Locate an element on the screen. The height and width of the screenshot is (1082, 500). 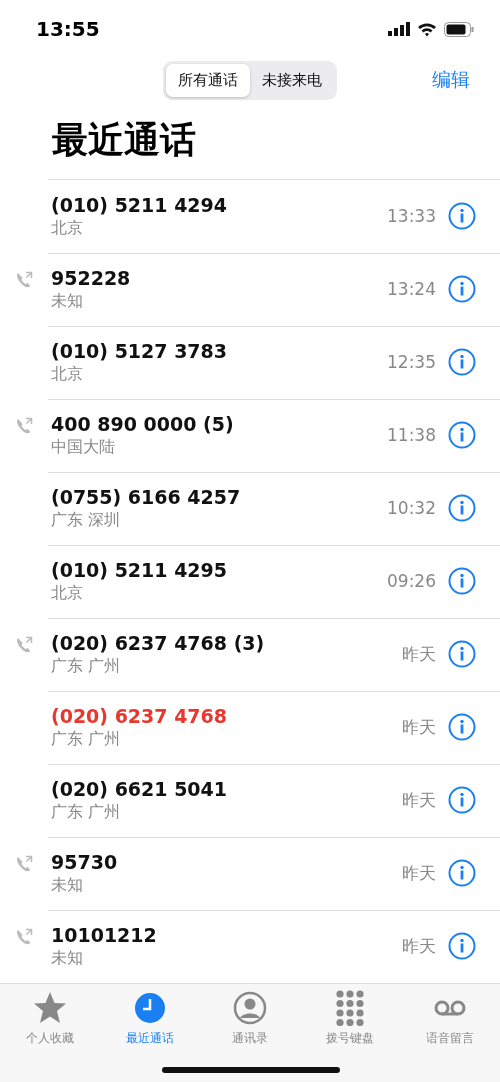
segment-tab: 所有通话 is located at coordinates (208, 80).